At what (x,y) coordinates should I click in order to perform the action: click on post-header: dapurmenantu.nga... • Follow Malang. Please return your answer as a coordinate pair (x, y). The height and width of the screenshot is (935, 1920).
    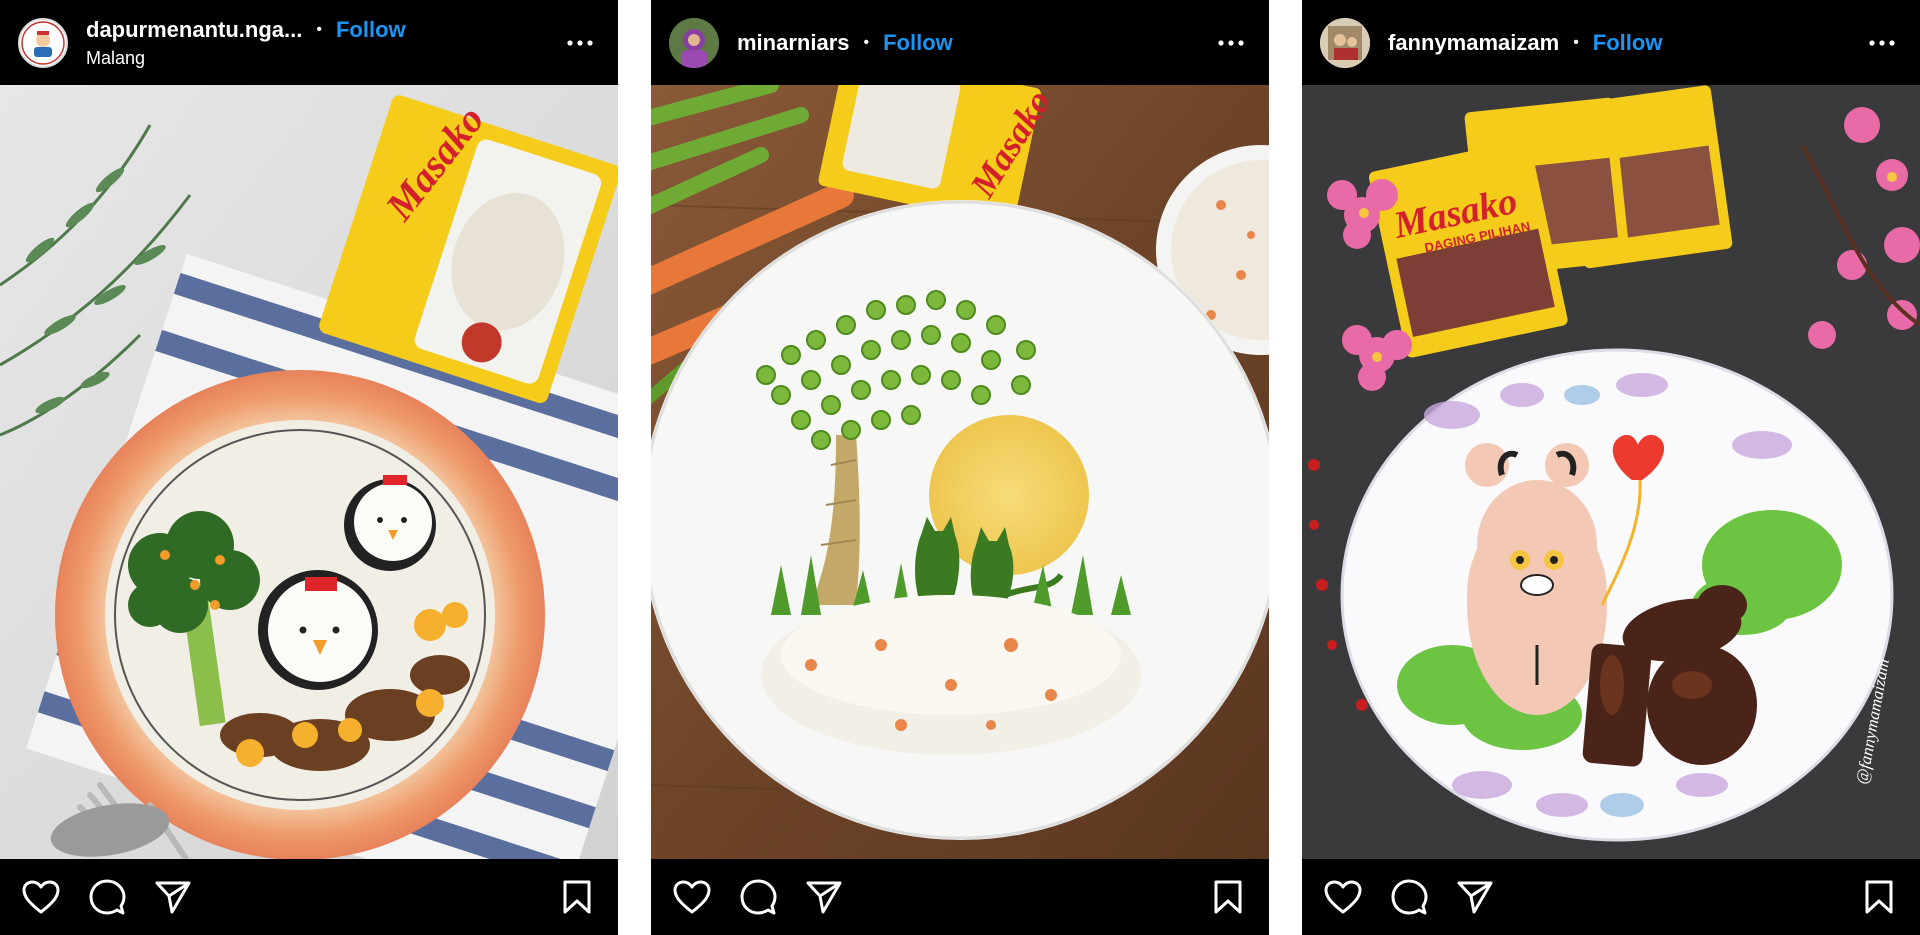
    Looking at the image, I should click on (309, 42).